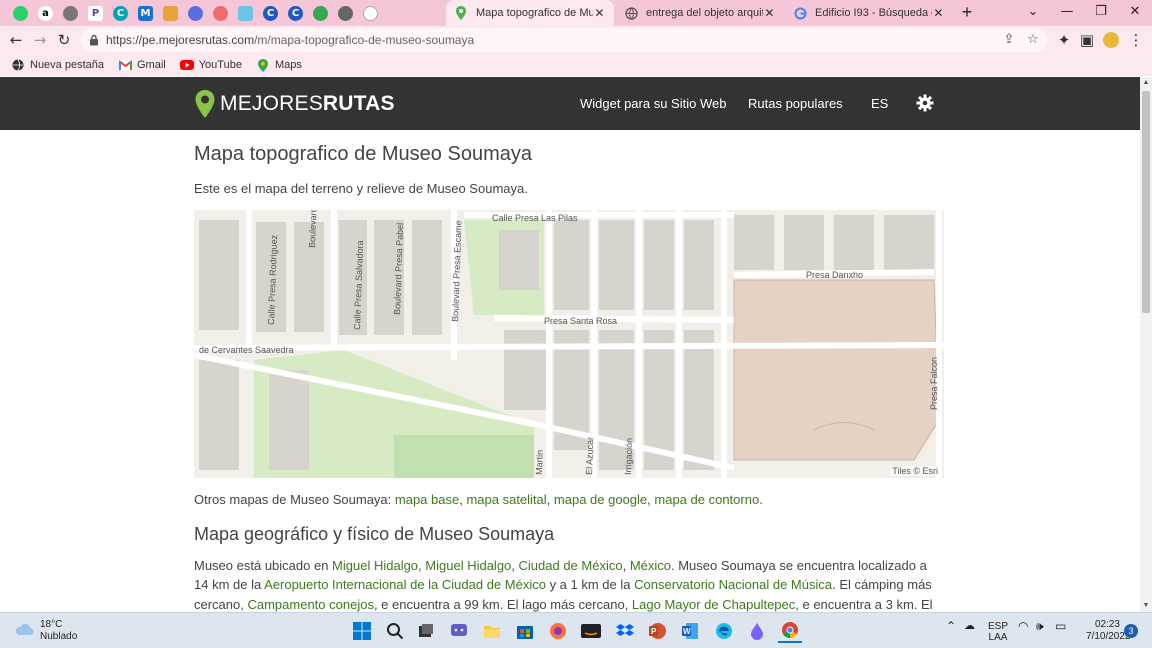 The width and height of the screenshot is (1152, 648). Describe the element at coordinates (951, 626) in the screenshot. I see `tray-chevron-icon: ⌃` at that location.